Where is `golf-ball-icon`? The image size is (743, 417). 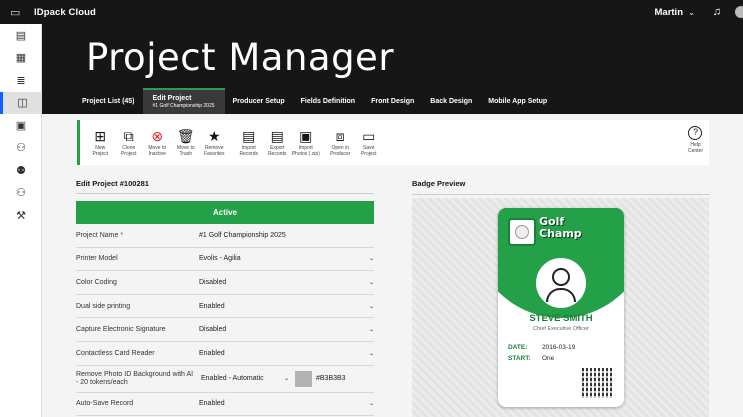 golf-ball-icon is located at coordinates (522, 232).